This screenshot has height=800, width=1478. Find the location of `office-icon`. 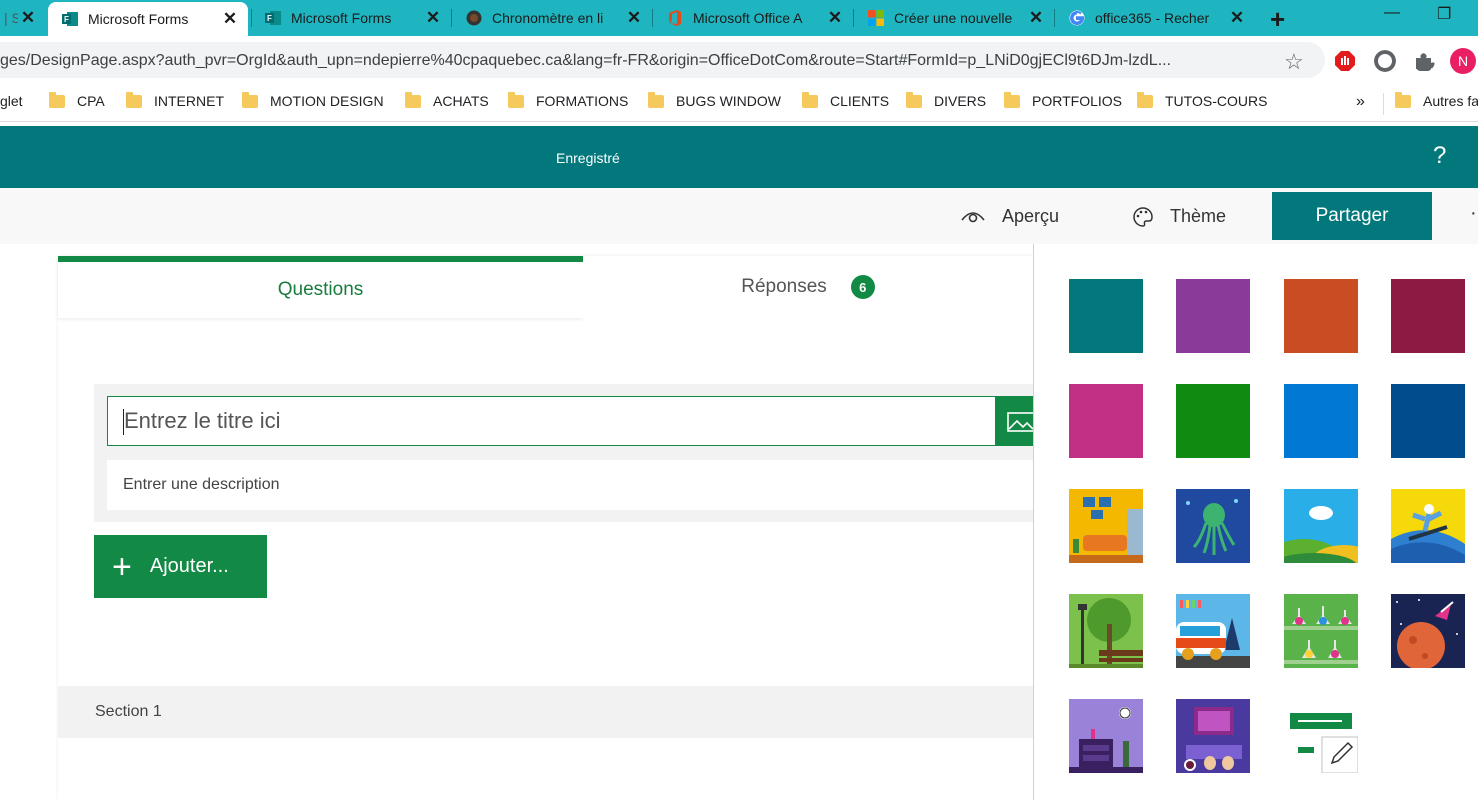

office-icon is located at coordinates (675, 18).